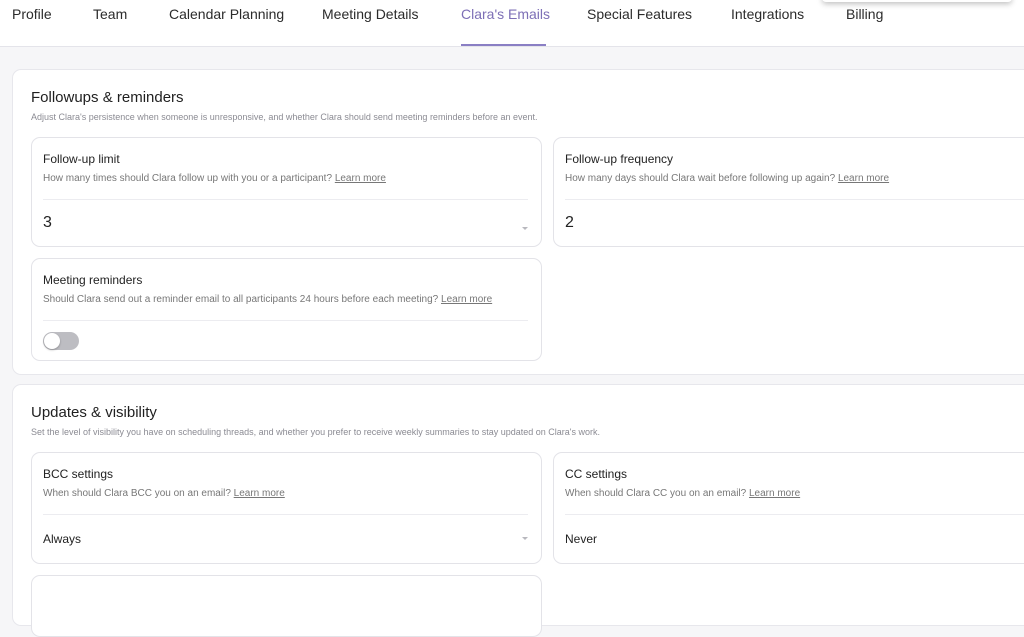  What do you see at coordinates (767, 14) in the screenshot?
I see `tab-integrations: Integrations` at bounding box center [767, 14].